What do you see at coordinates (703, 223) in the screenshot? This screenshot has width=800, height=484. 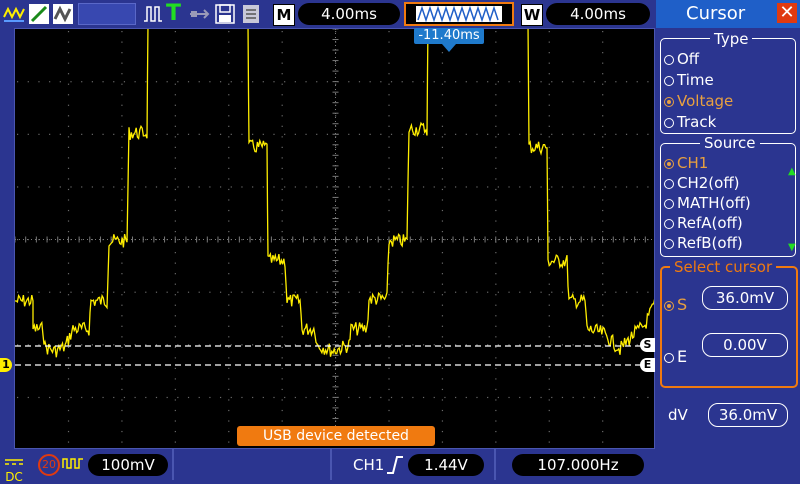 I see `source-option-refa: RefA(off)` at bounding box center [703, 223].